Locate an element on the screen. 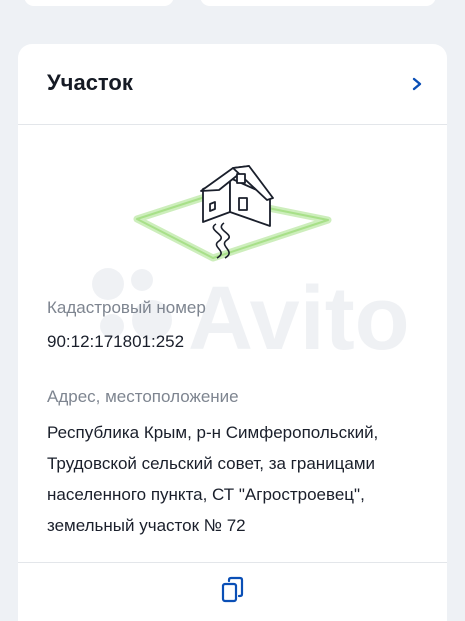  address-line: Трудовской сельский совет, за границами is located at coordinates (211, 463).